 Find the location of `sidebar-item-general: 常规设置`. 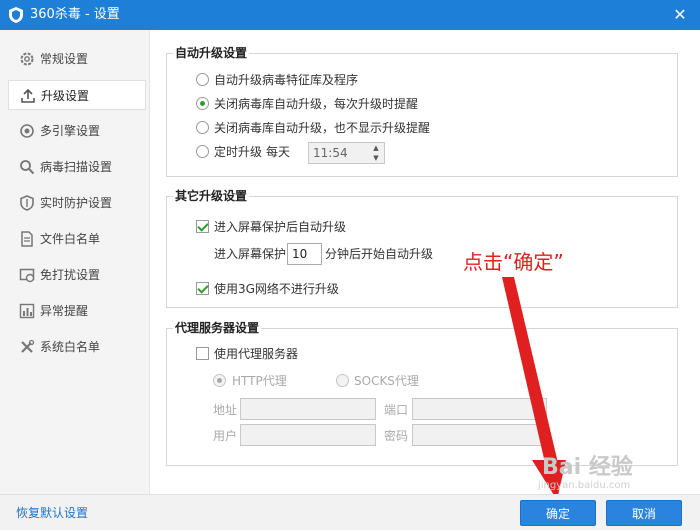

sidebar-item-general: 常规设置 is located at coordinates (77, 59).